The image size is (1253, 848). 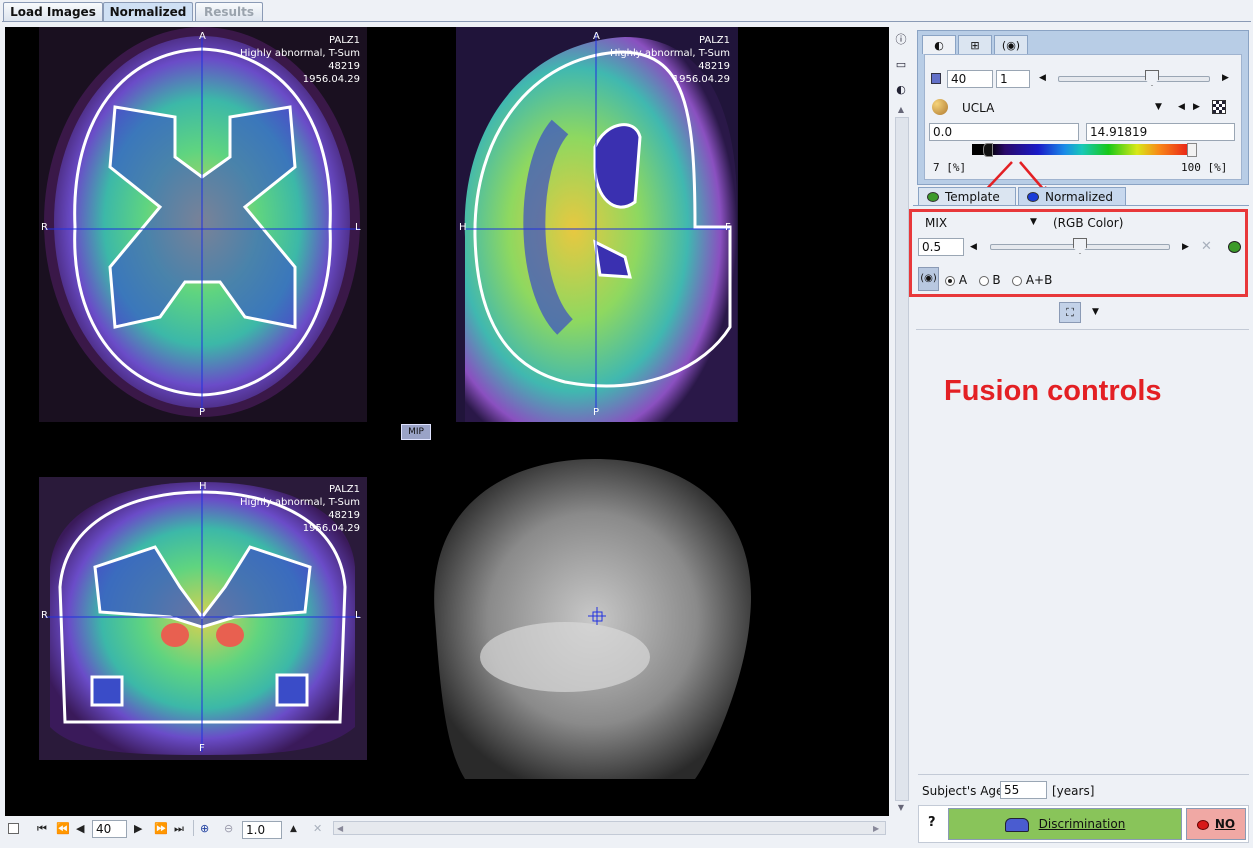 What do you see at coordinates (1004, 132) in the screenshot?
I see `min-value-field: 0.0` at bounding box center [1004, 132].